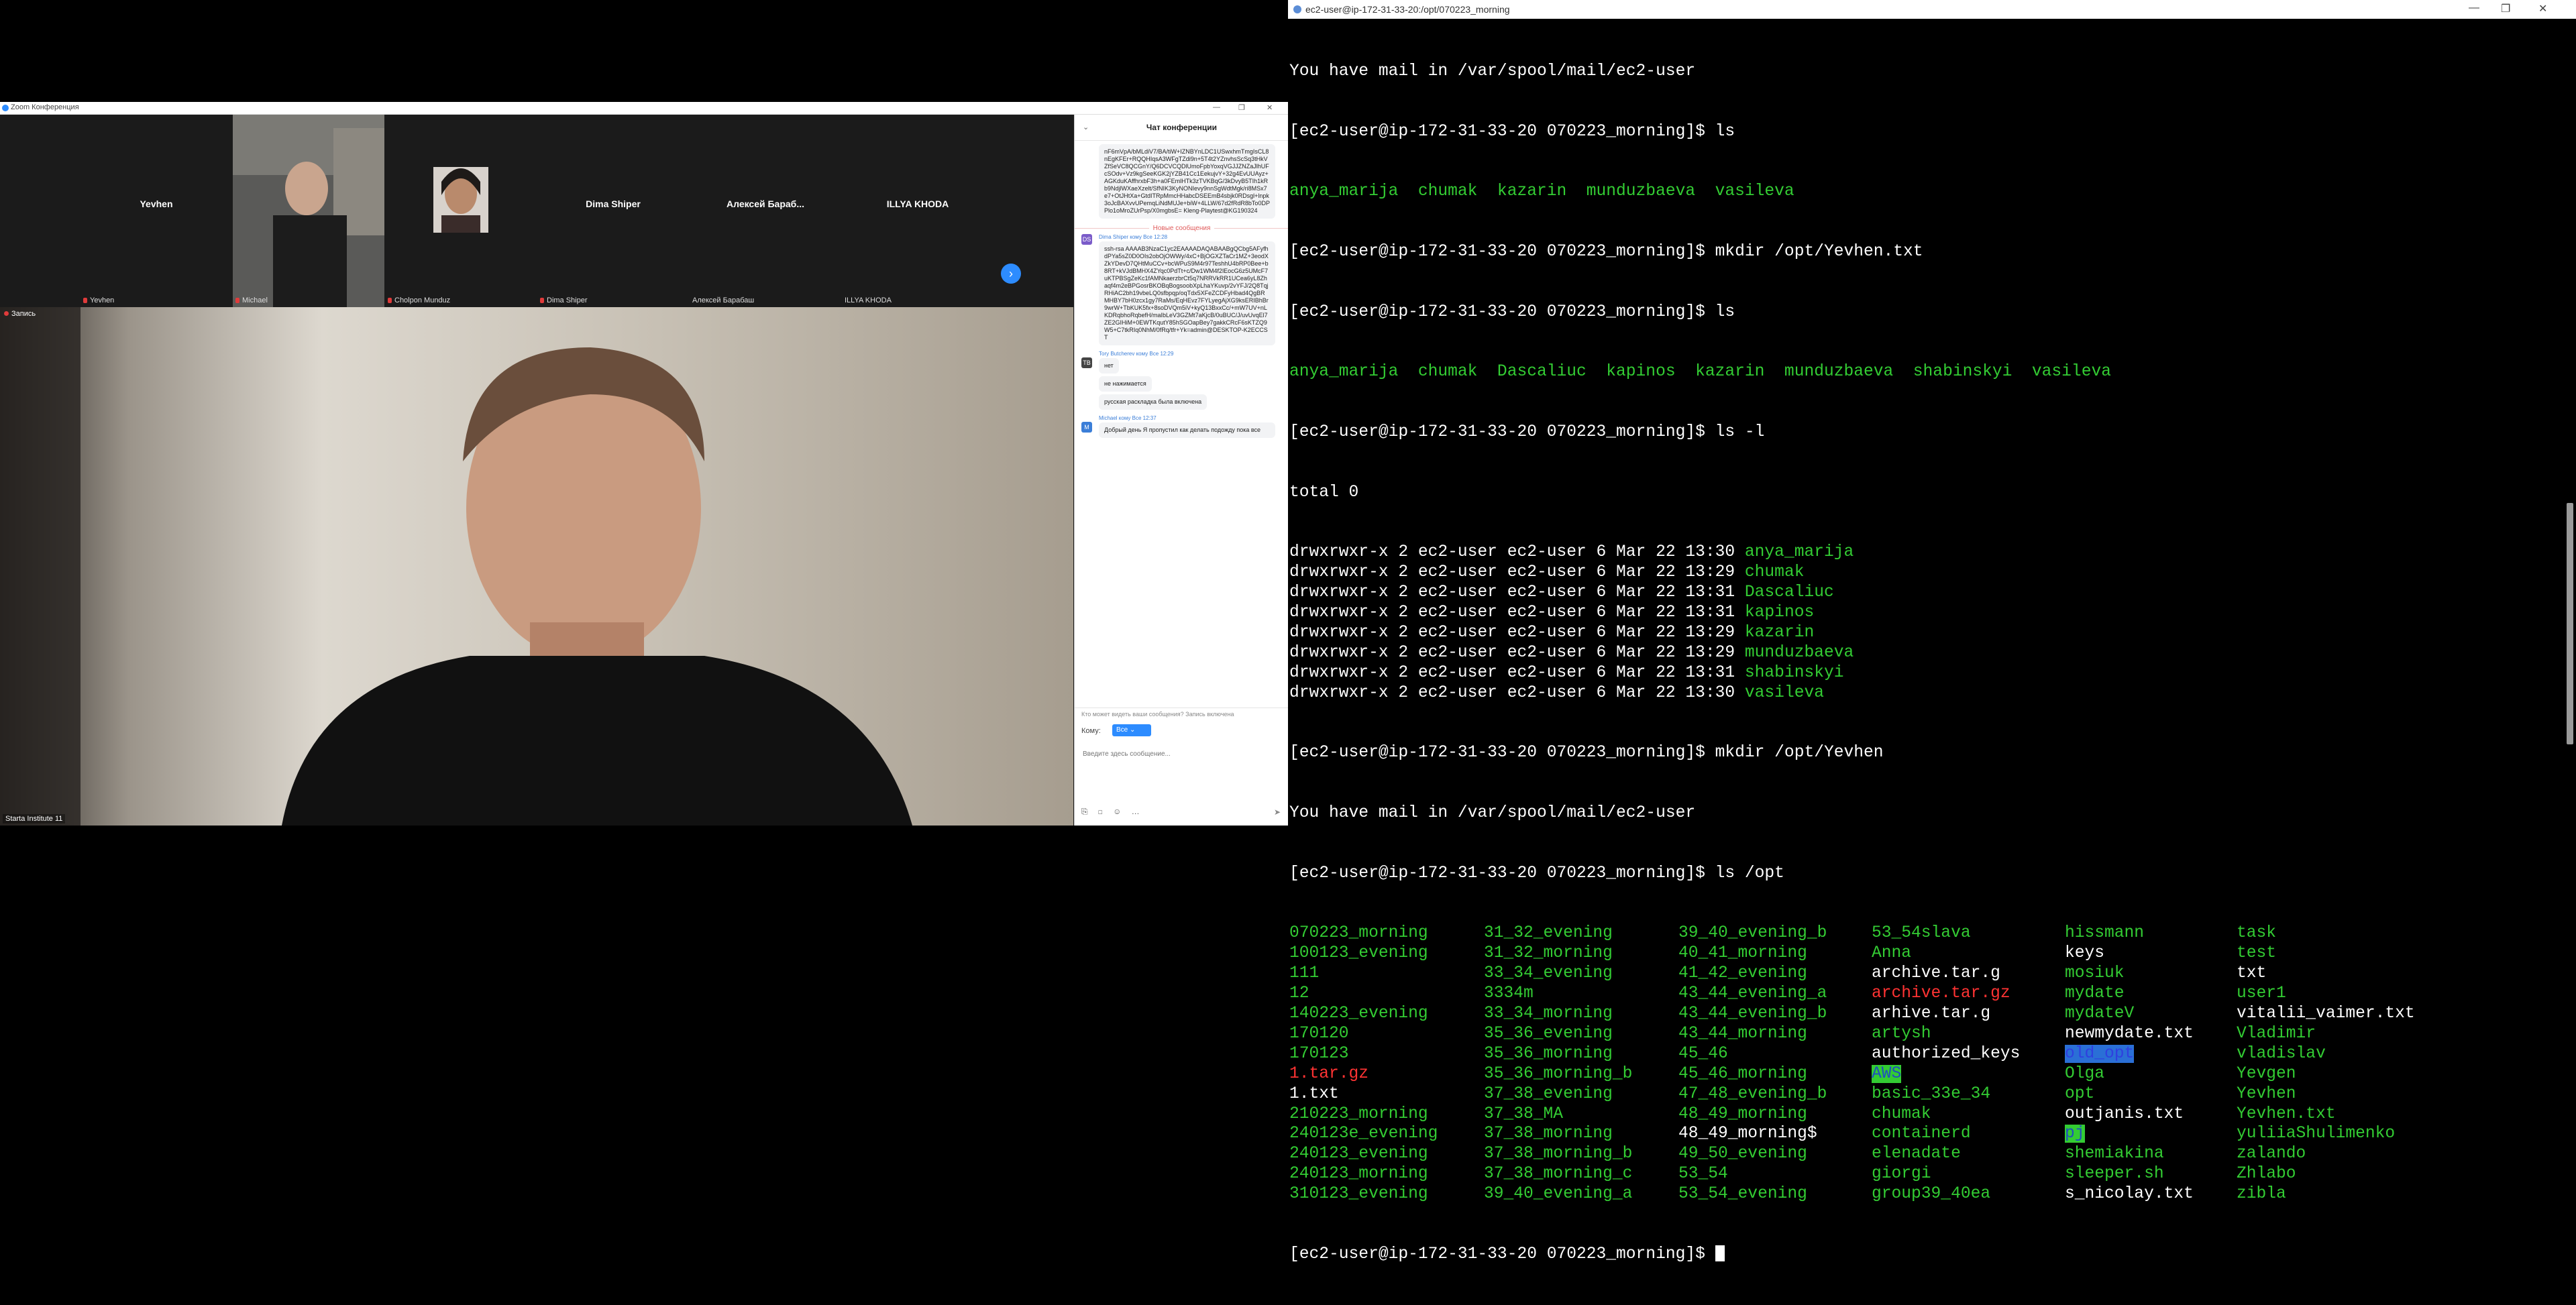  What do you see at coordinates (1304, 973) in the screenshot?
I see `ls-entry: 111` at bounding box center [1304, 973].